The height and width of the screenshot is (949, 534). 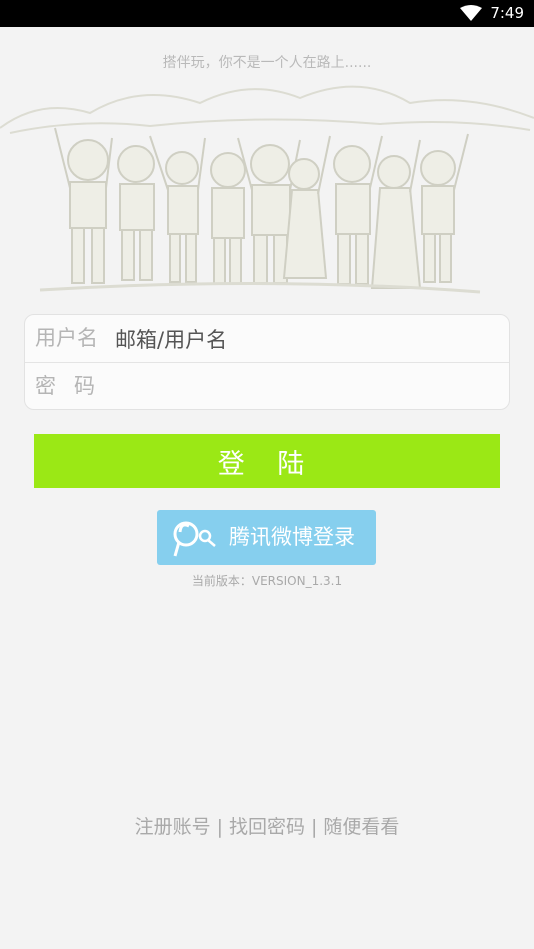 I want to click on username-row: 用户名, so click(x=267, y=339).